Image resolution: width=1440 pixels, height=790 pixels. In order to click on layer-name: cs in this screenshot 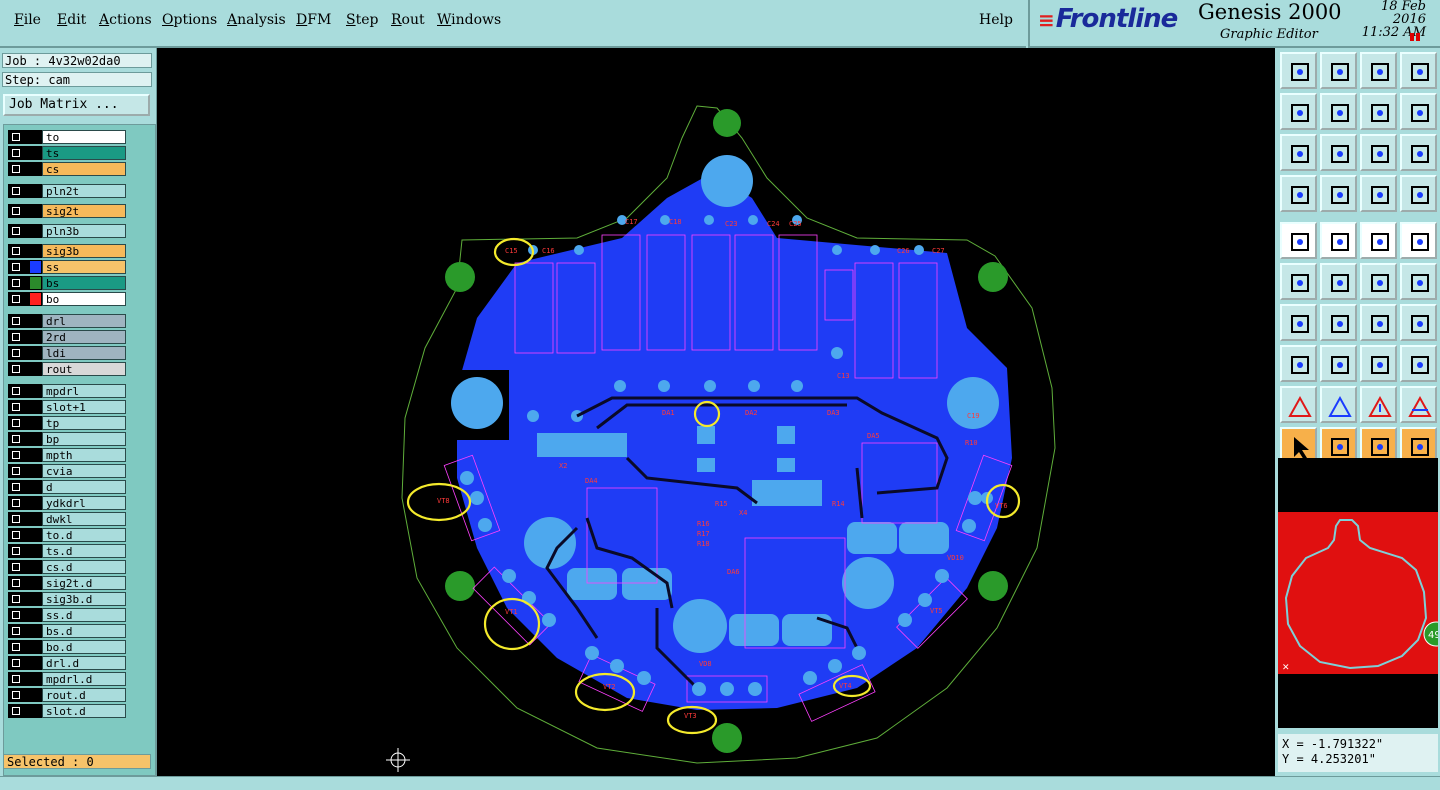, I will do `click(84, 169)`.